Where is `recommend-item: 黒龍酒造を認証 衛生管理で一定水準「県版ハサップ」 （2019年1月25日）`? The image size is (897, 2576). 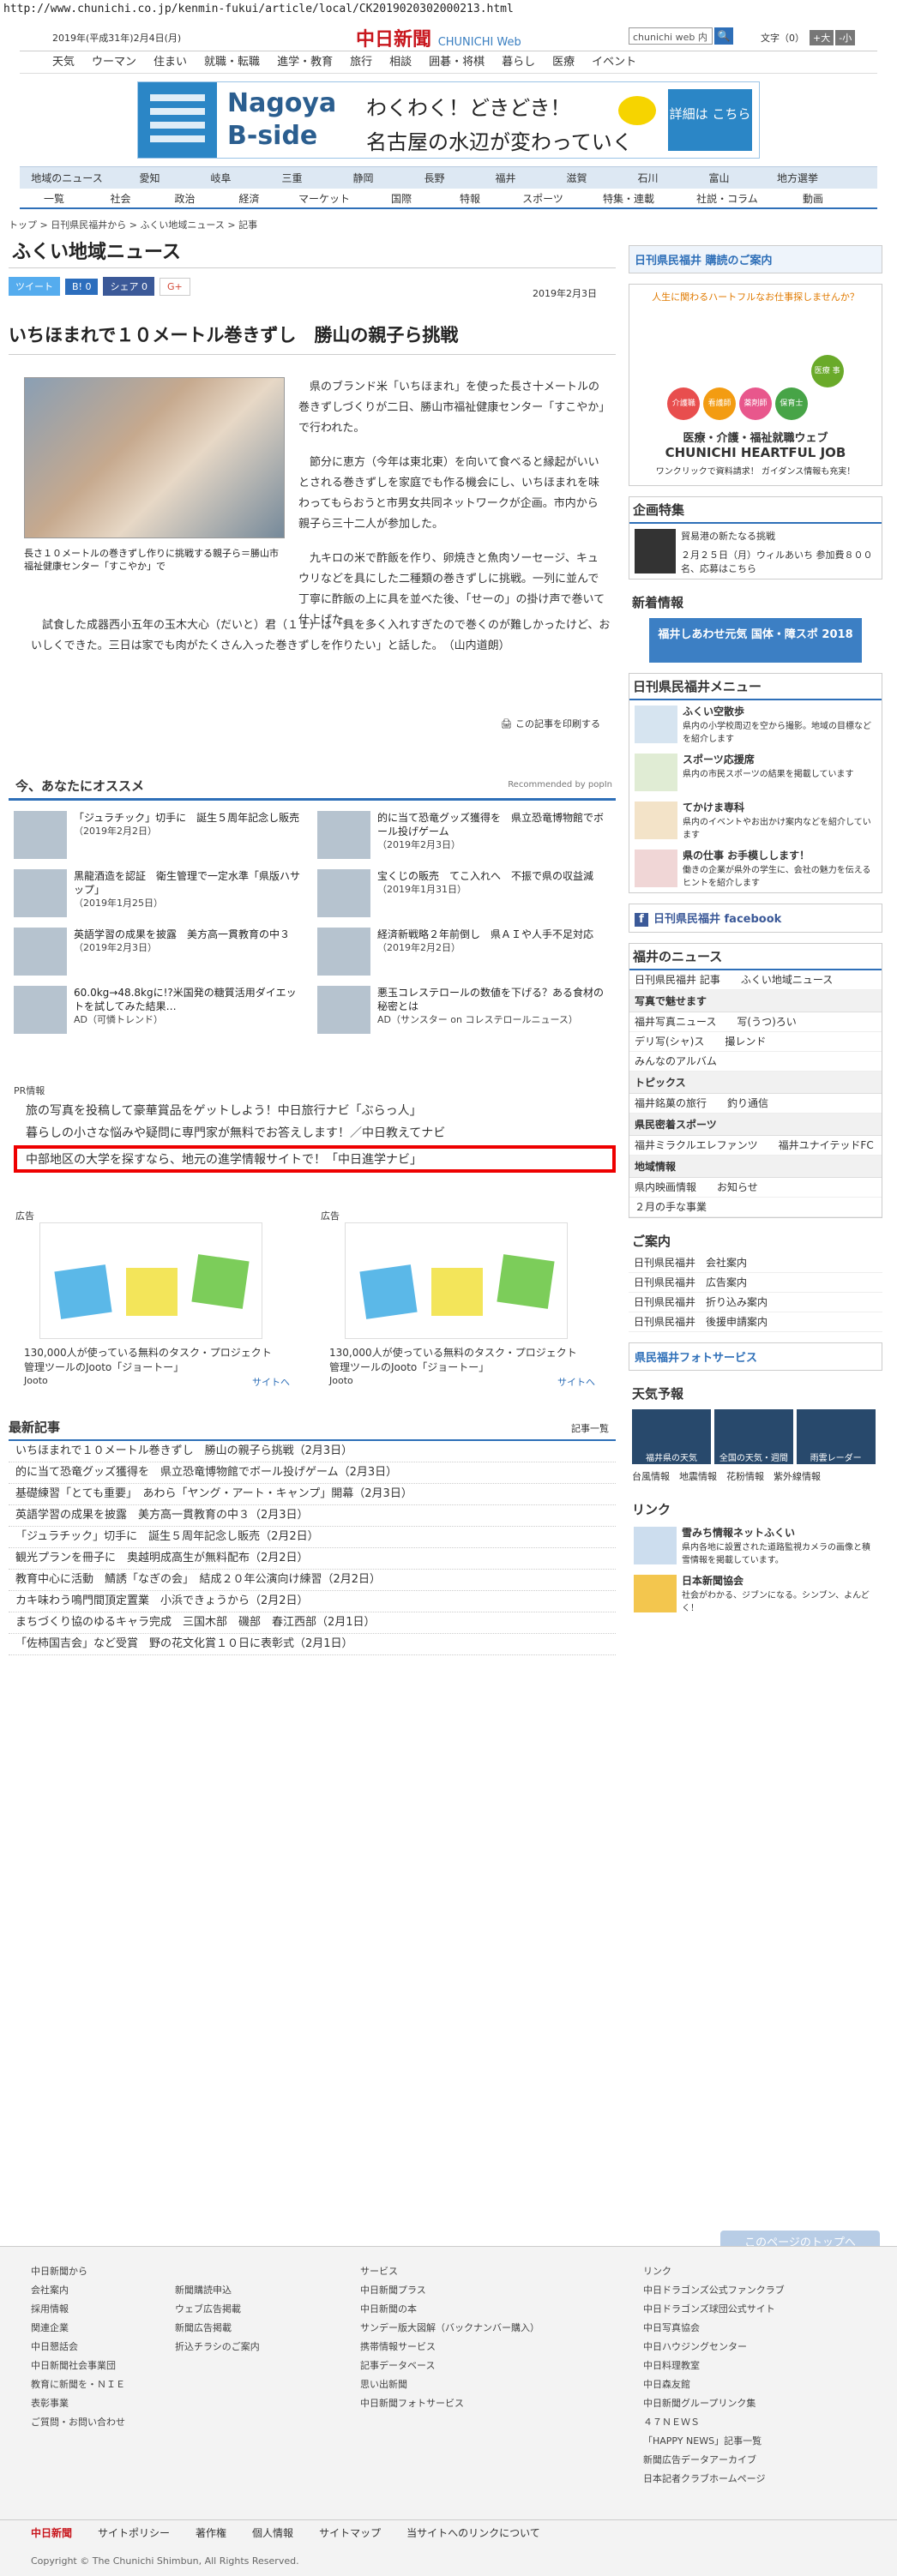
recommend-item: 黒龍酒造を認証 衛生管理で一定水準「県版ハサップ」 （2019年1月25日） is located at coordinates (159, 893).